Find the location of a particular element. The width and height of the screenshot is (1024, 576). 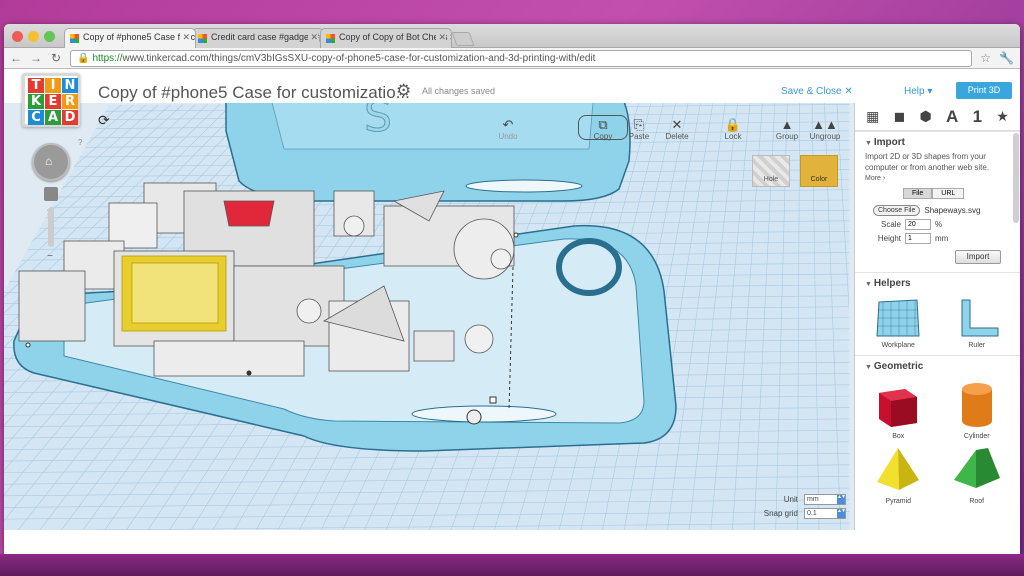

lock-icon: 🔒 is located at coordinates (83, 58).